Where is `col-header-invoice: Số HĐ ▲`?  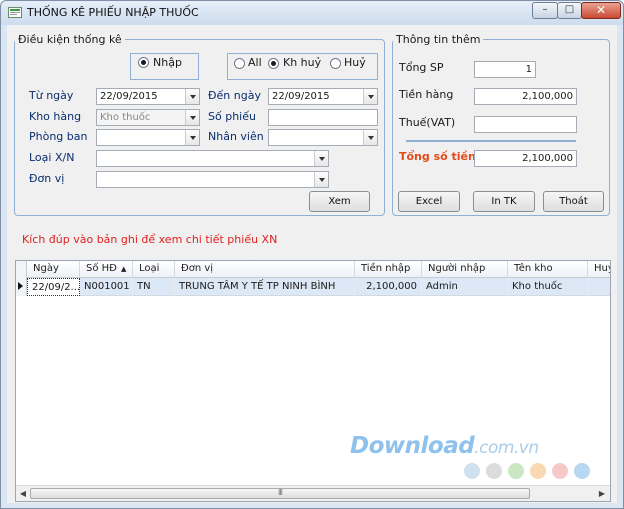 col-header-invoice: Số HĐ ▲ is located at coordinates (106, 269).